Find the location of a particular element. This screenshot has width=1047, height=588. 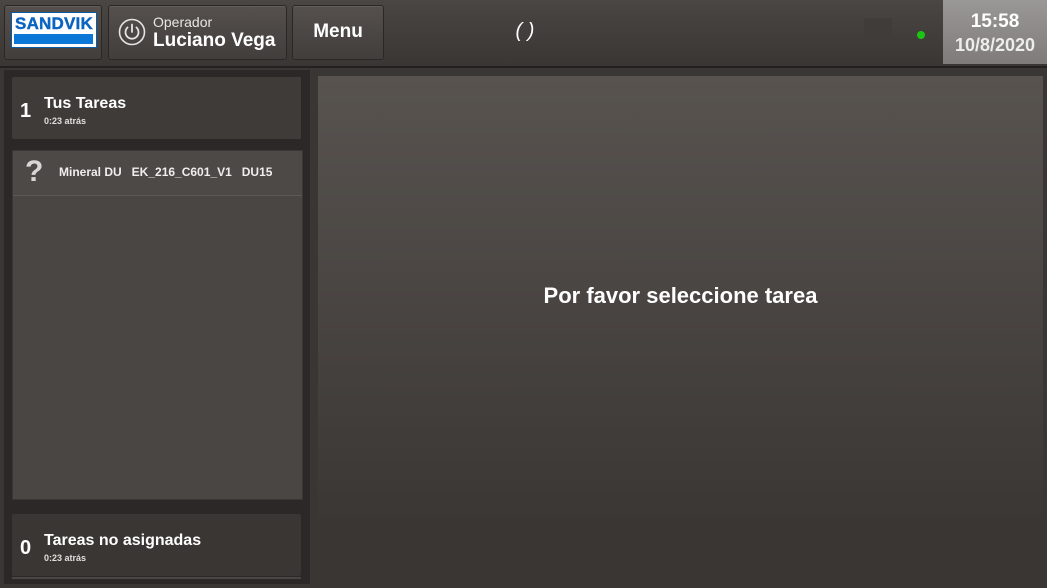

logo-bar is located at coordinates (53, 39).